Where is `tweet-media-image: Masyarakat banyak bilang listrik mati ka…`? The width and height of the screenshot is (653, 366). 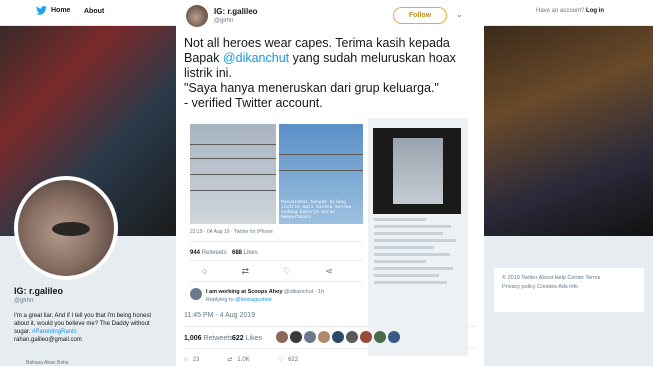
tweet-media-image: Masyarakat banyak bilang listrik mati ka… is located at coordinates (321, 174).